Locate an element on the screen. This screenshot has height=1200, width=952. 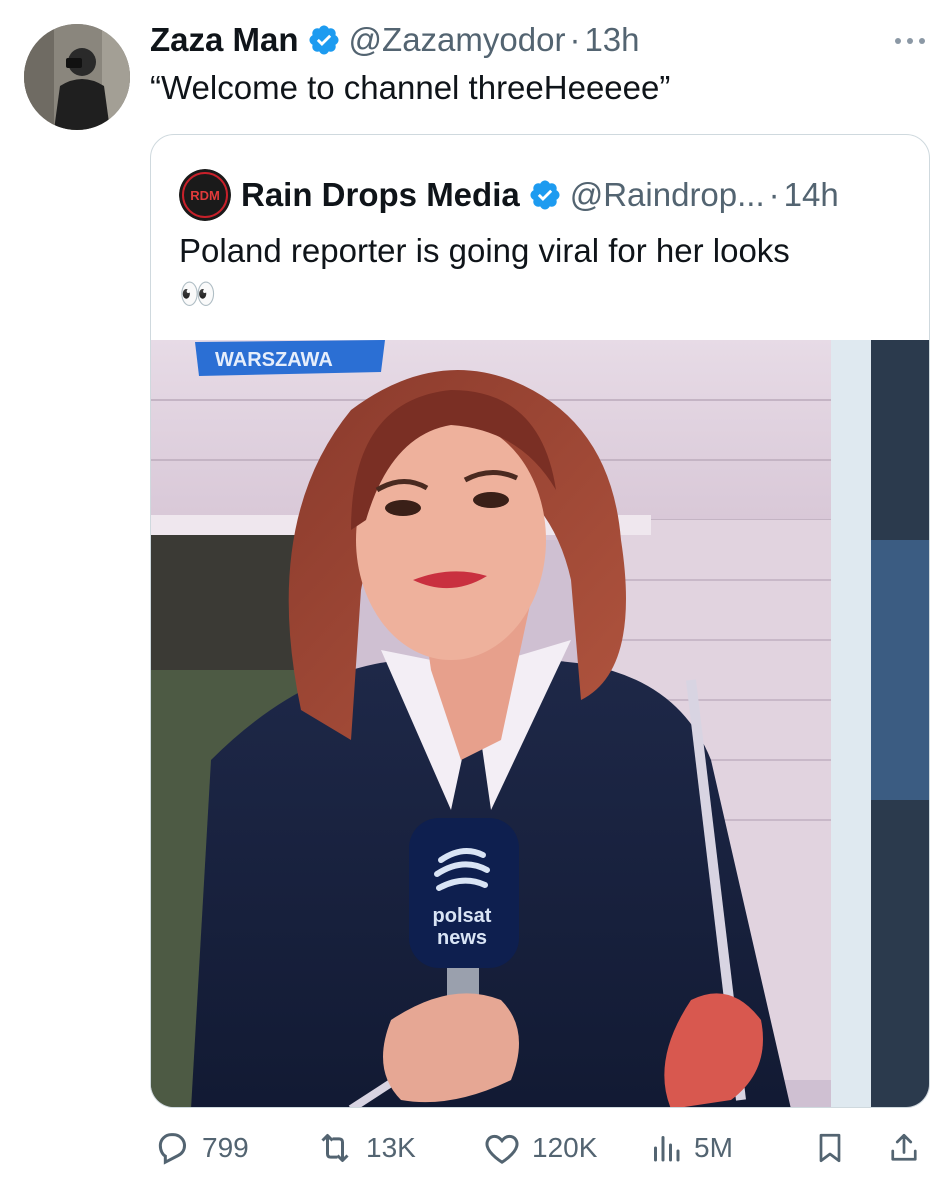
reply-icon is located at coordinates (172, 1149).